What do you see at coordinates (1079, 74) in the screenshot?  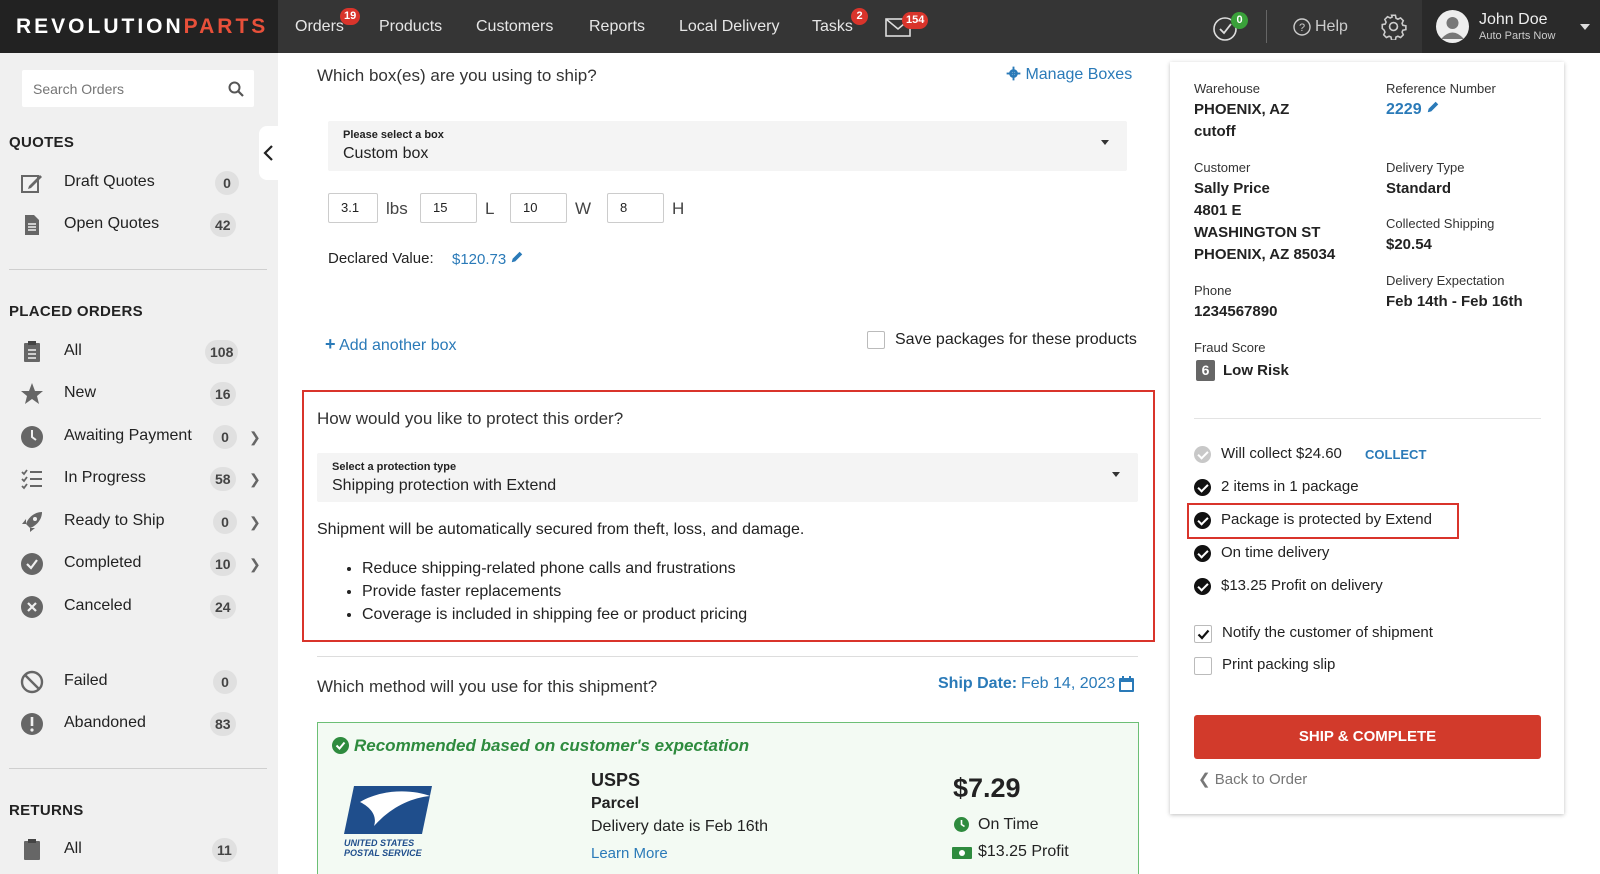 I see `manage-boxes-label: Manage Boxes` at bounding box center [1079, 74].